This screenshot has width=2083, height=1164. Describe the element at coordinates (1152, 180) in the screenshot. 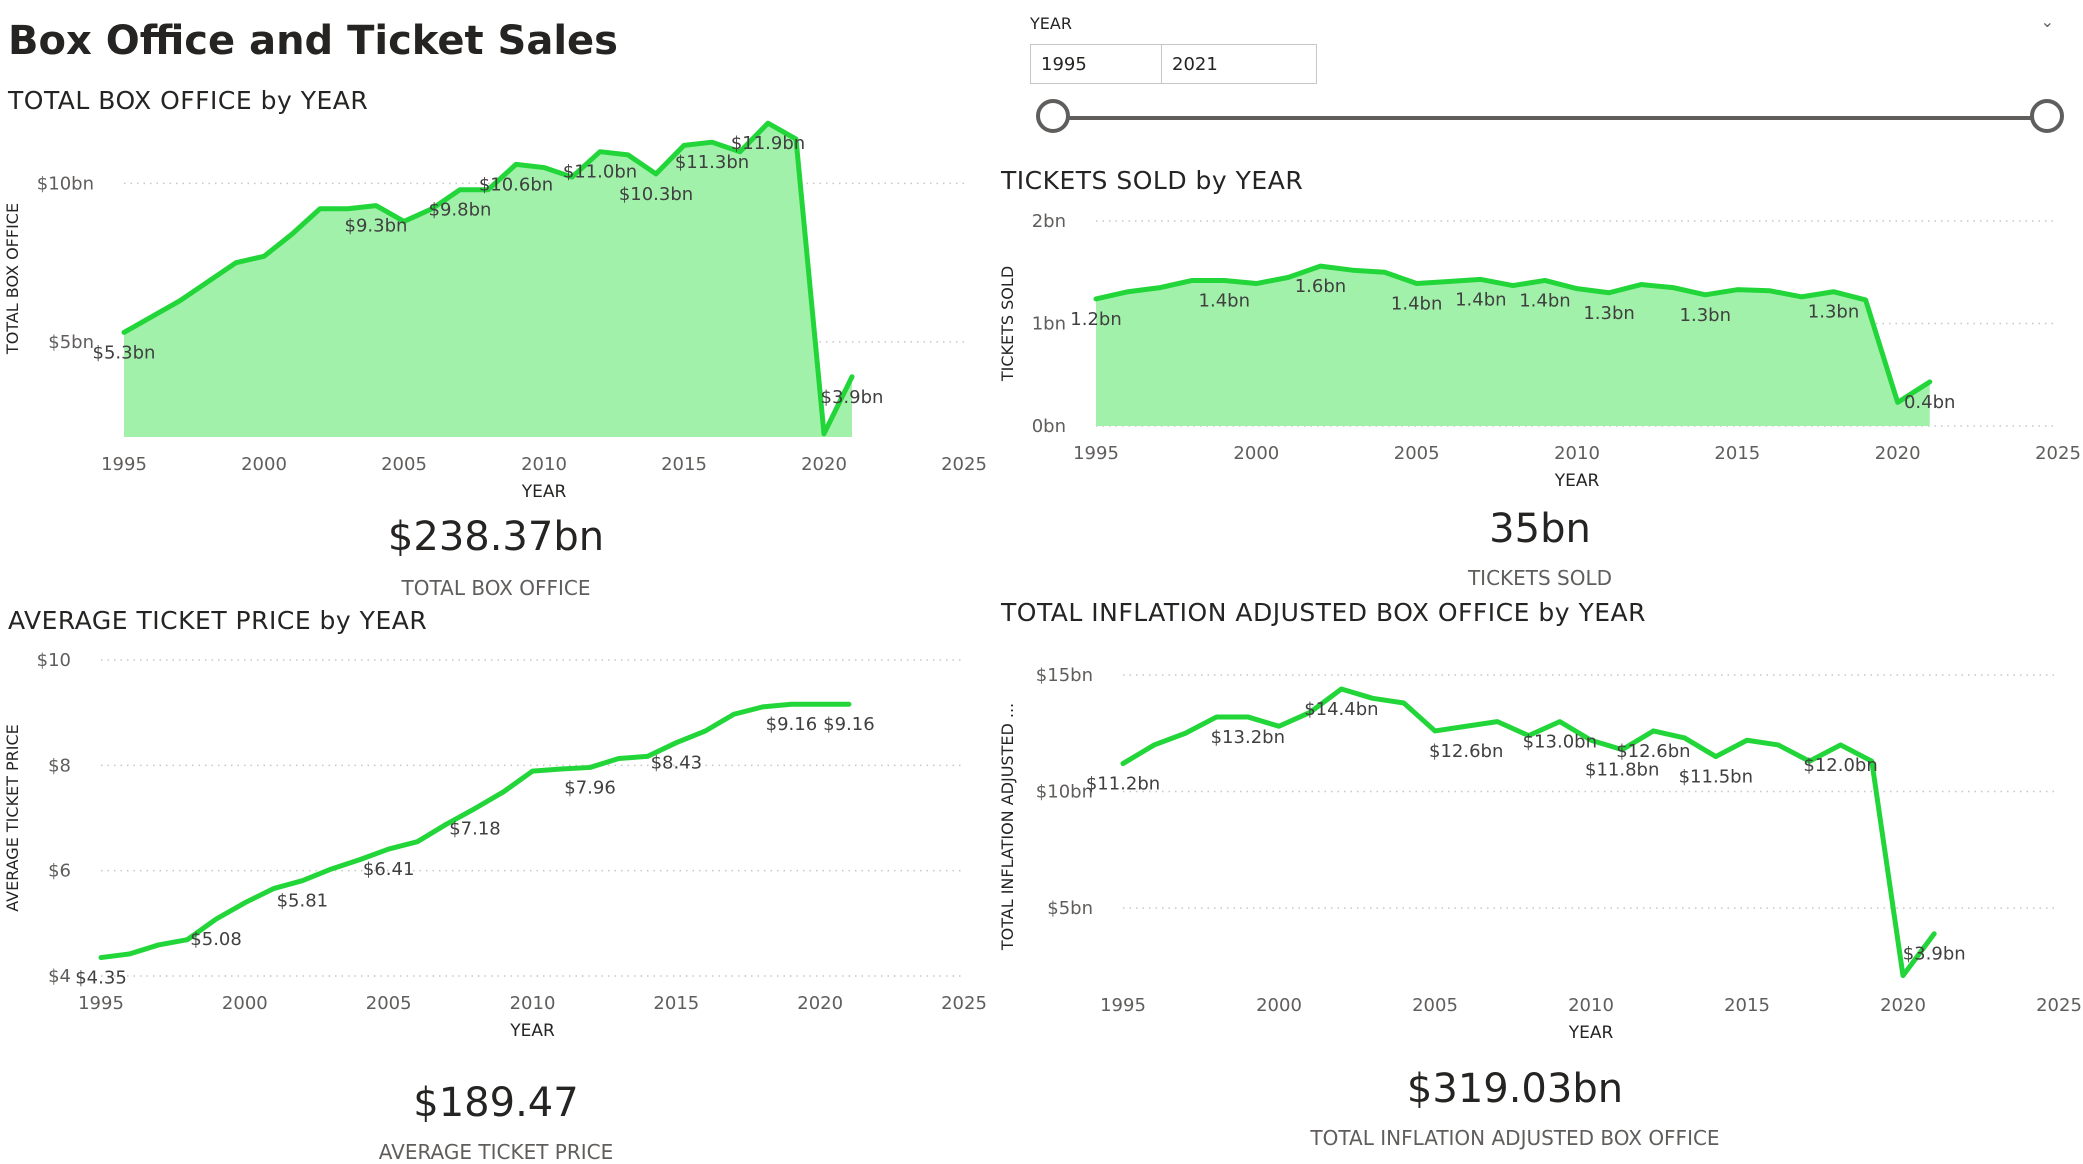

I see `chart-title-tickets-sold: TICKETS SOLD by YEAR` at that location.